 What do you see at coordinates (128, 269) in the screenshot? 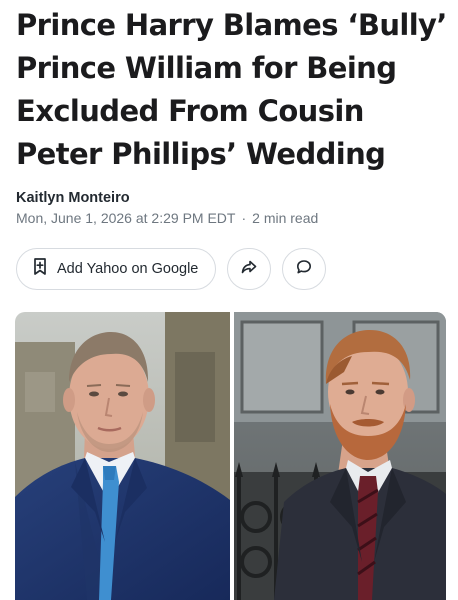
I see `add-yahoo-on-google-label: Add Yahoo on Google` at bounding box center [128, 269].